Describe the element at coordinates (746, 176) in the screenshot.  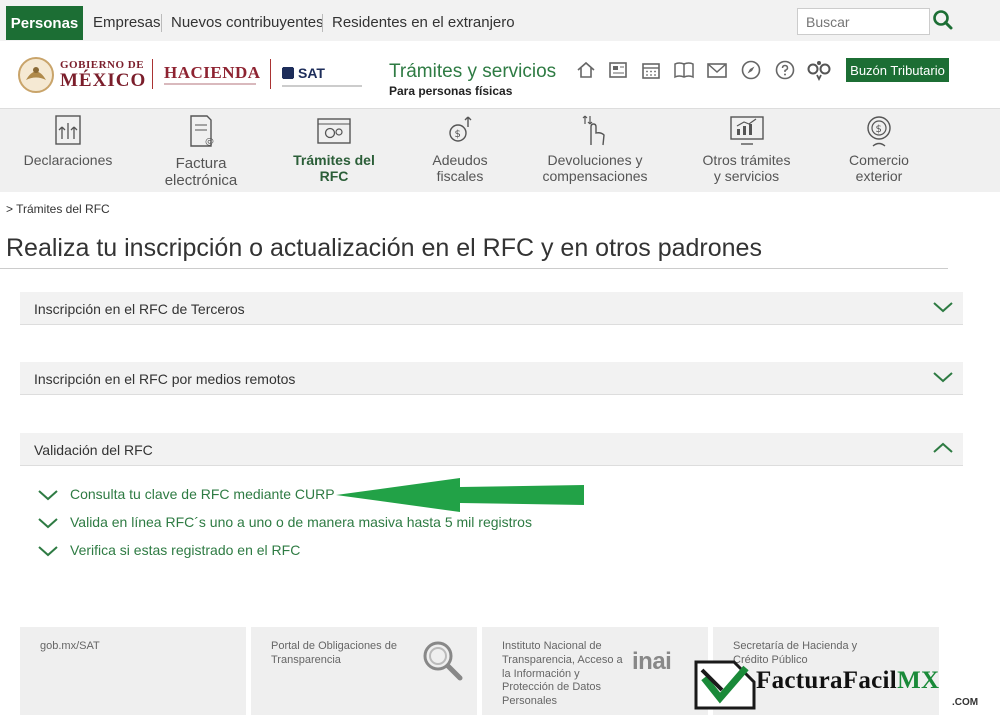
I see `nav-otros-label-2: y servicios` at that location.